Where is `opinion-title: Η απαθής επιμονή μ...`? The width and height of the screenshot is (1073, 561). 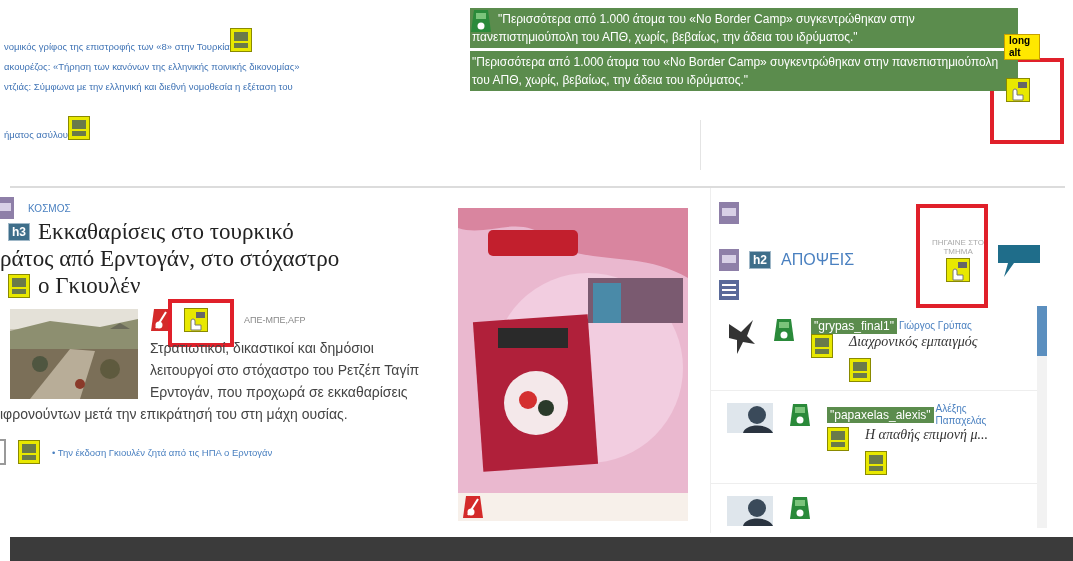
opinion-title: Η απαθής επιμονή μ... is located at coordinates (926, 435).